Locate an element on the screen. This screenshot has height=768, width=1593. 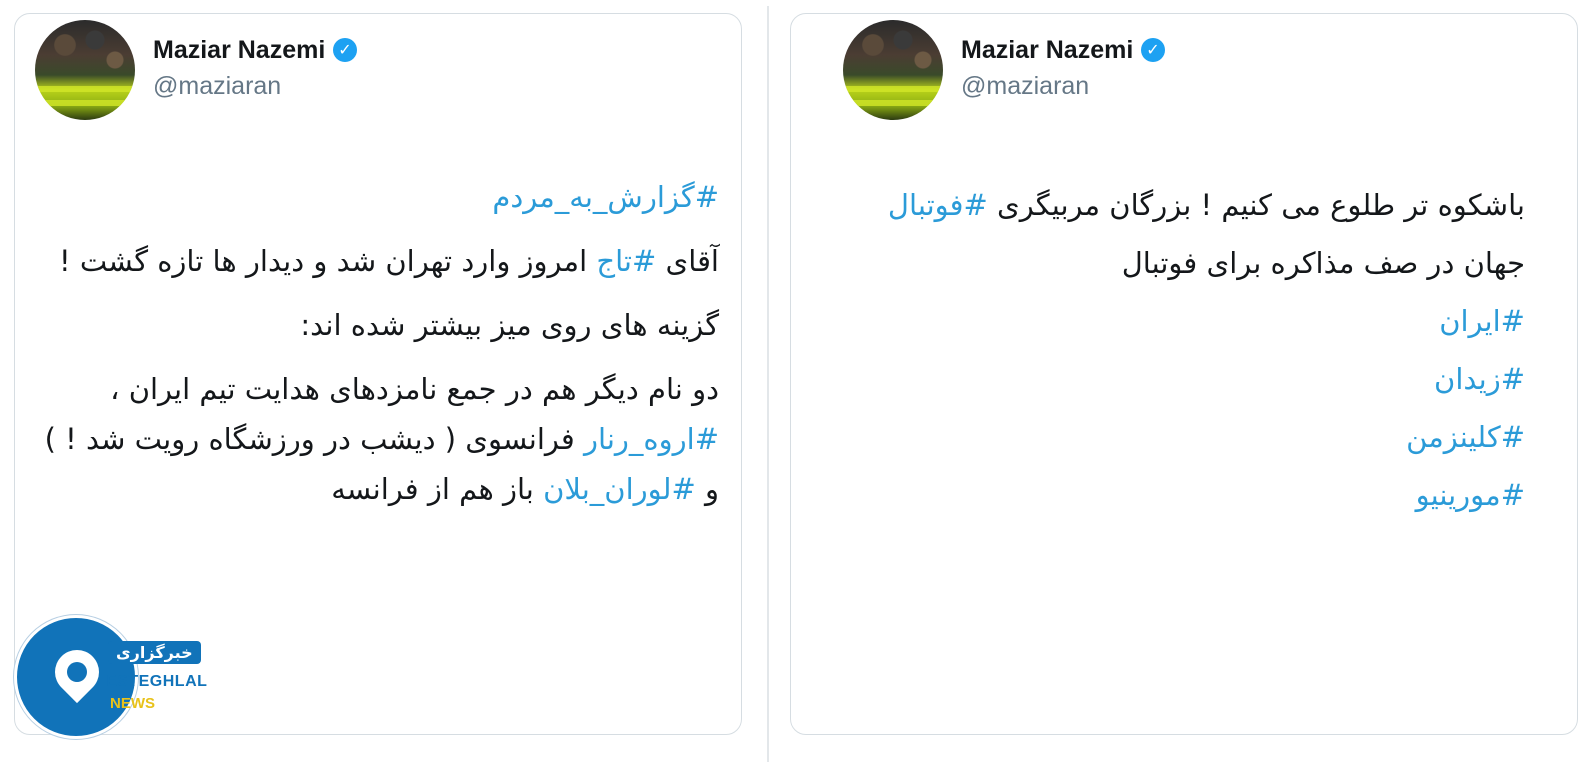
tweet-paragraph: #گزارش_به_مردم is located at coordinates (374, 197).